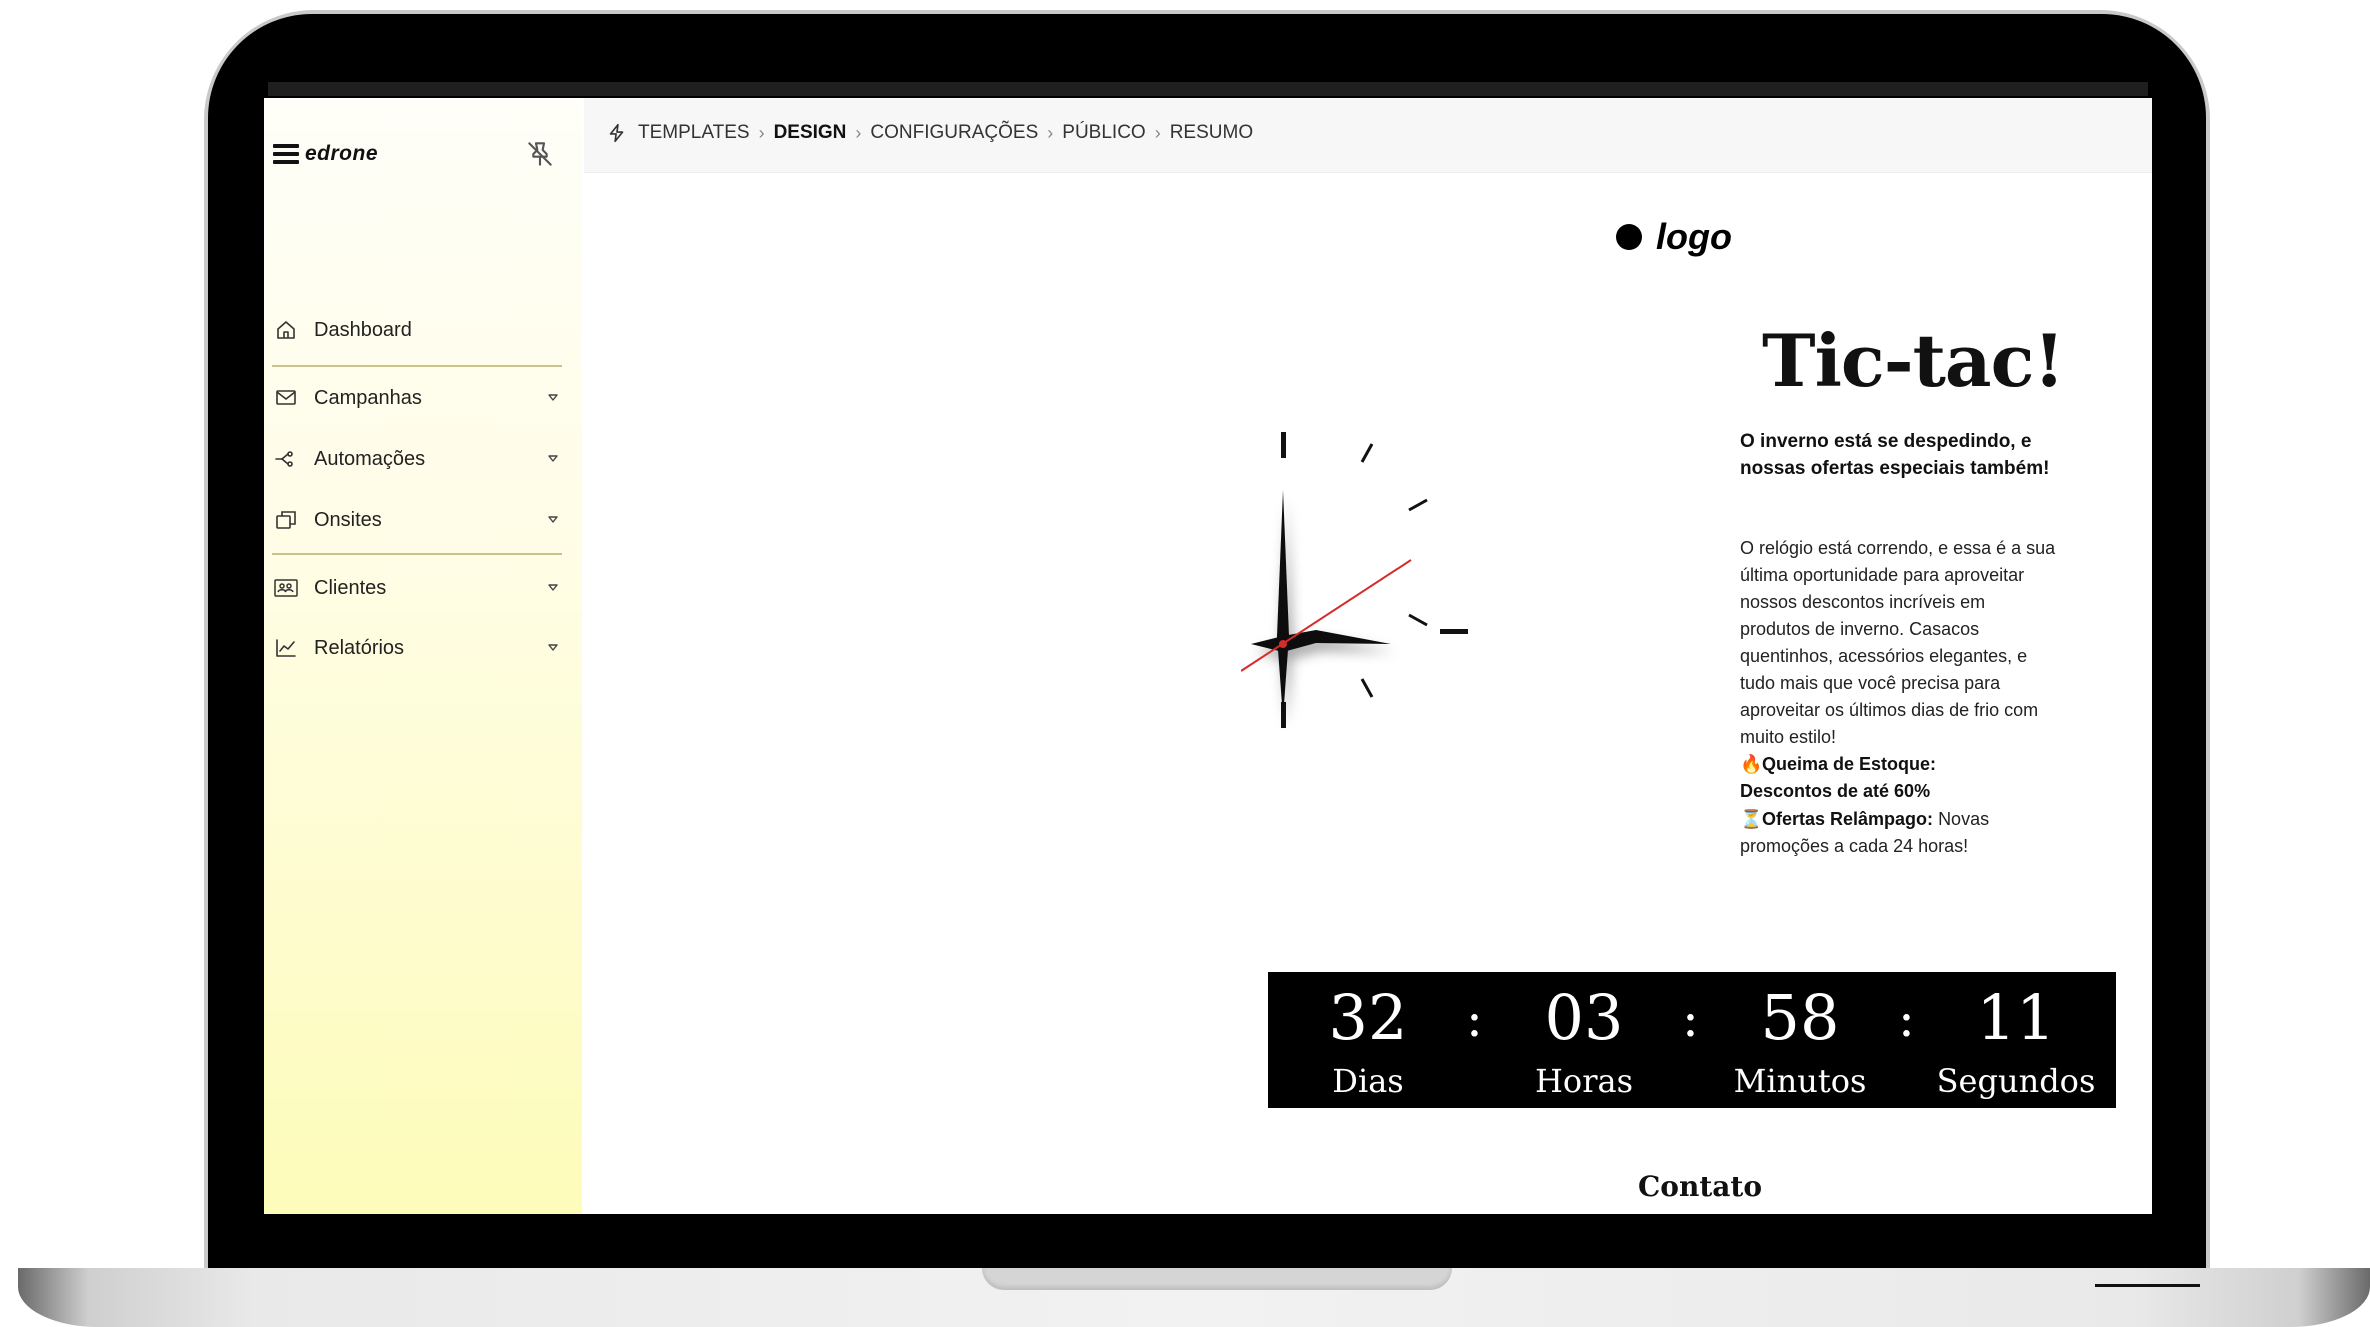  What do you see at coordinates (694, 133) in the screenshot?
I see `breadcrumb-templates: TEMPLATES` at bounding box center [694, 133].